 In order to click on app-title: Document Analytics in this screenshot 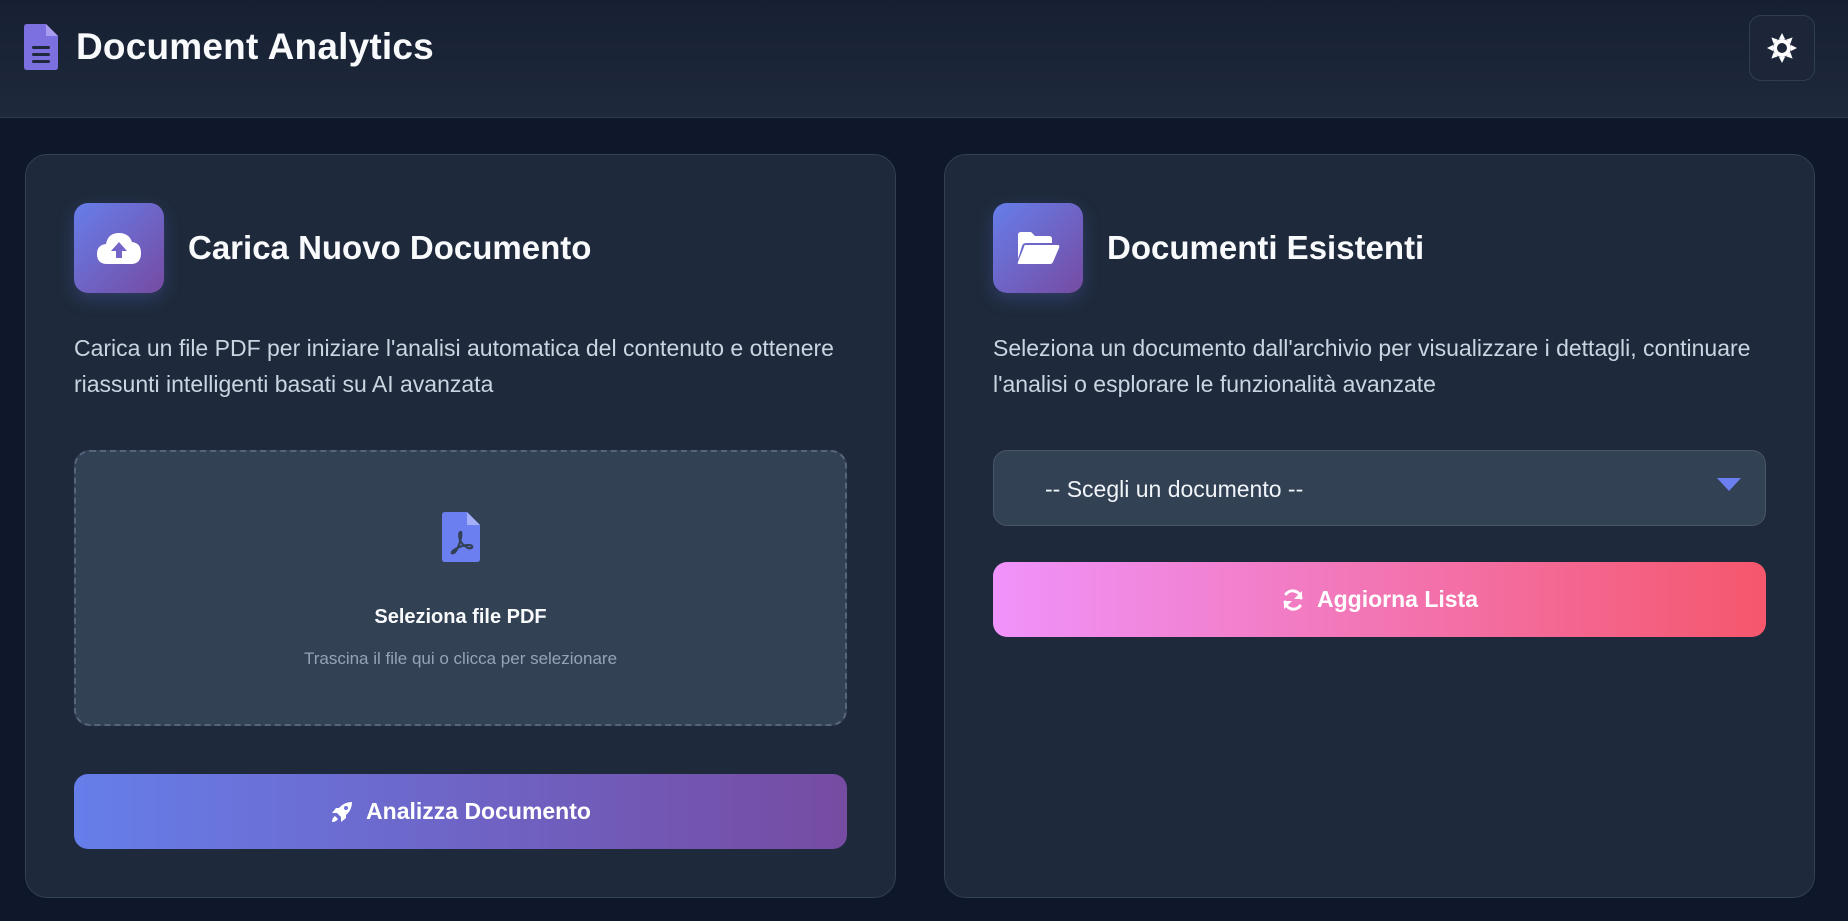, I will do `click(255, 46)`.